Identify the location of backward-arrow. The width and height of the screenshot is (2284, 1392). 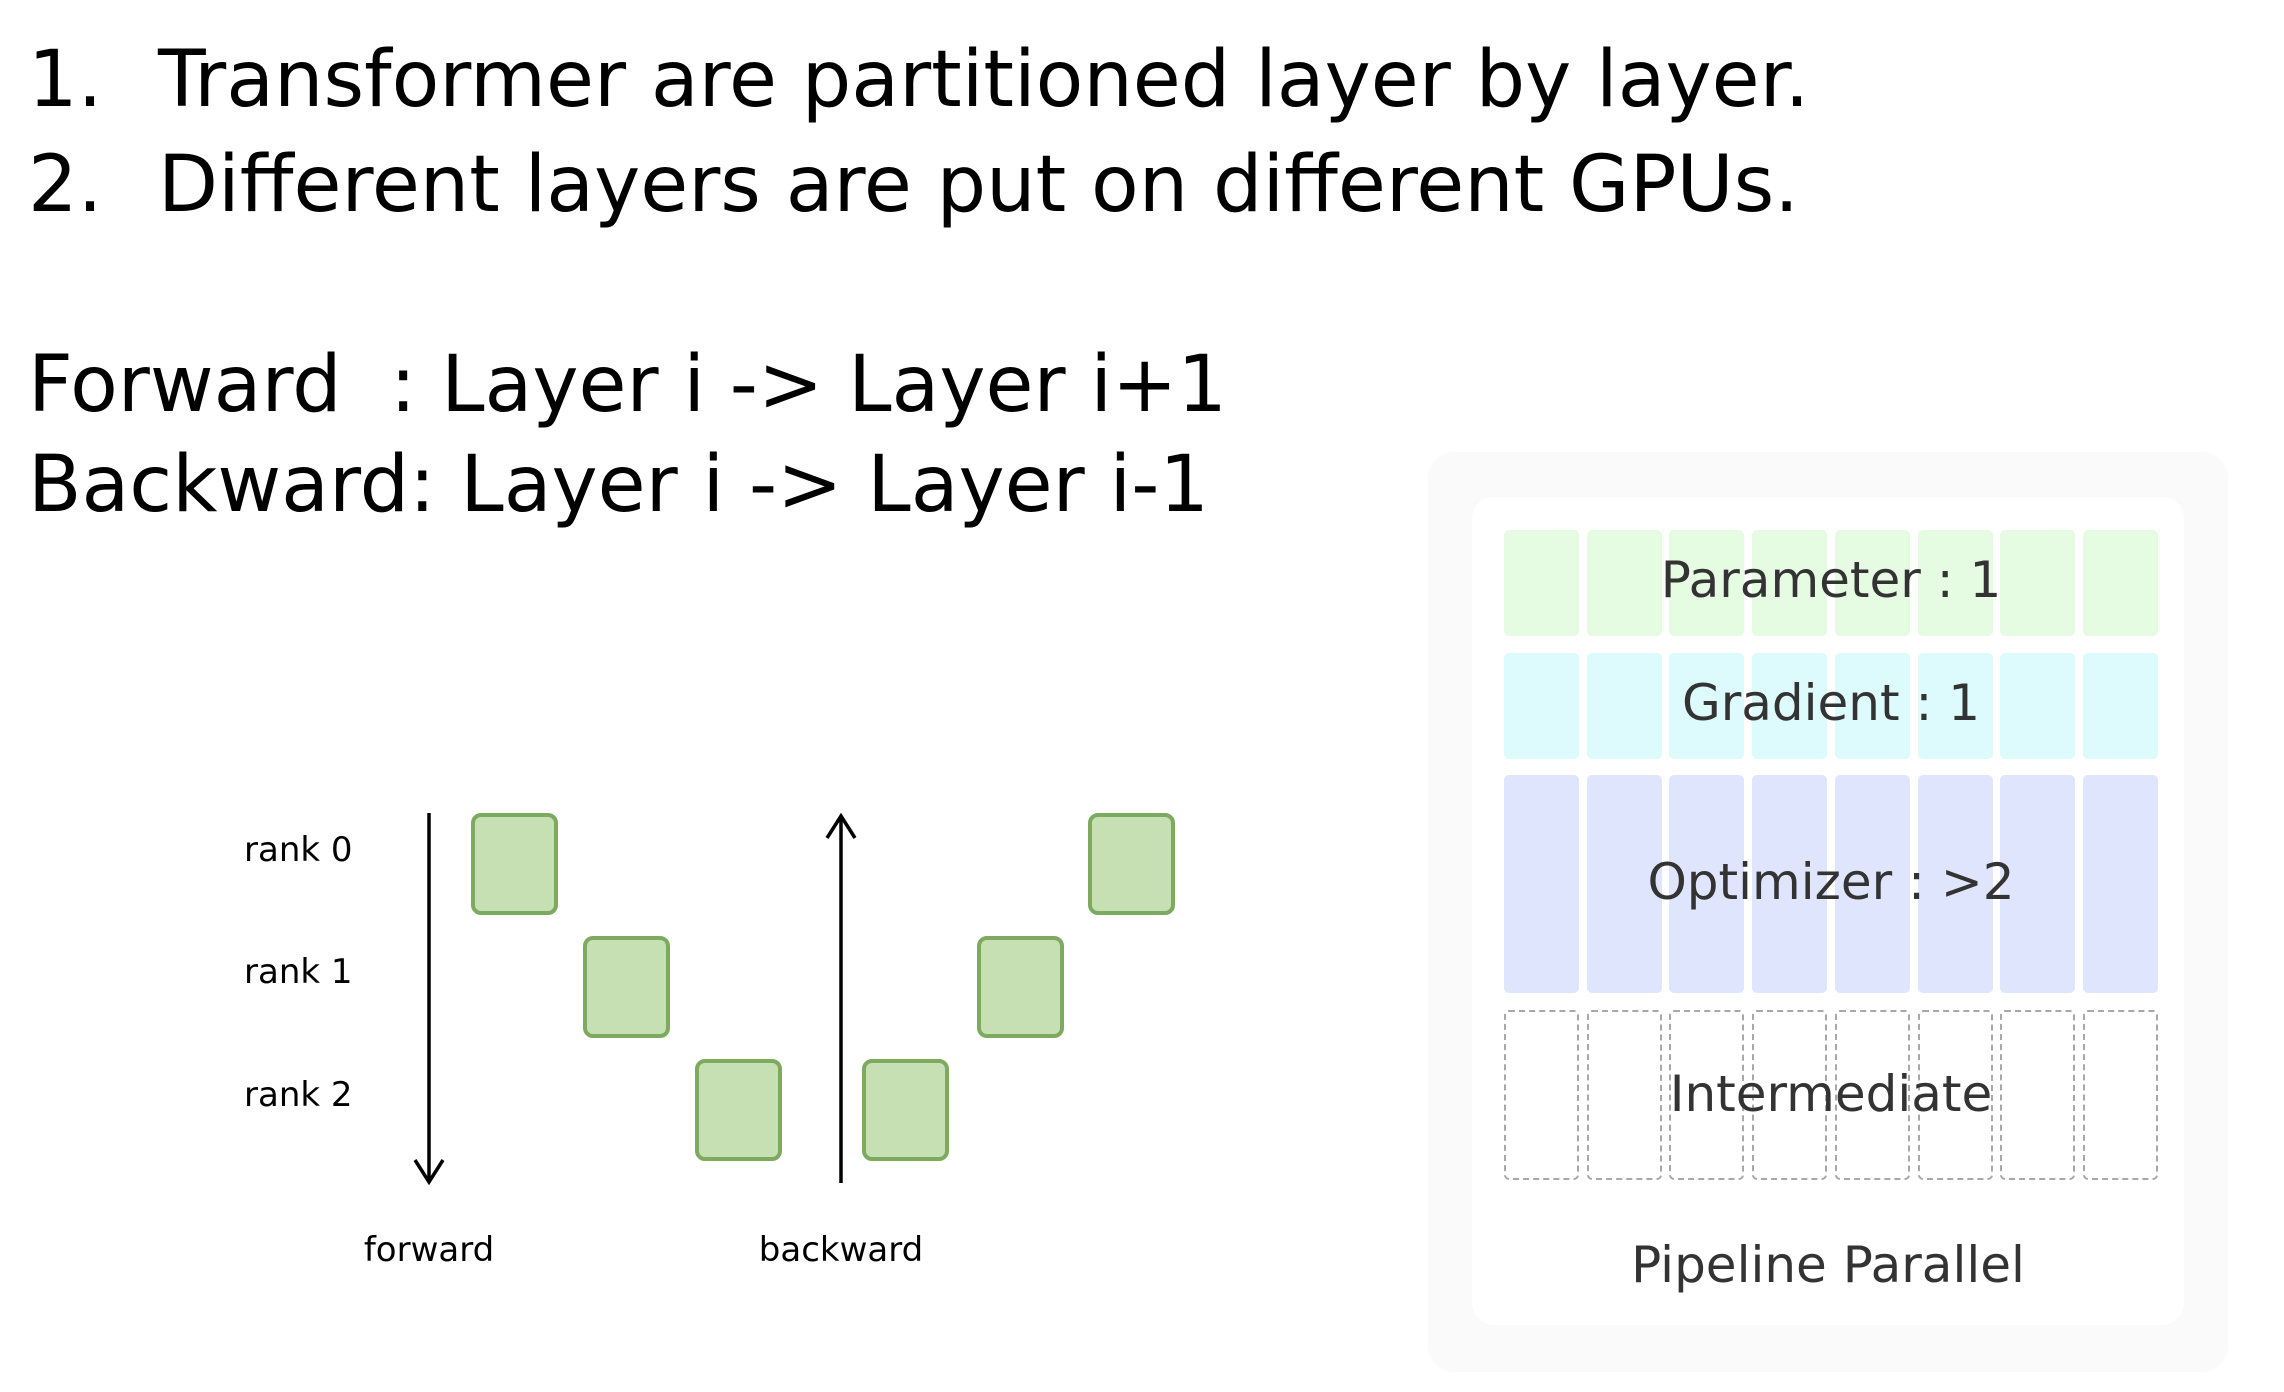
(841, 997).